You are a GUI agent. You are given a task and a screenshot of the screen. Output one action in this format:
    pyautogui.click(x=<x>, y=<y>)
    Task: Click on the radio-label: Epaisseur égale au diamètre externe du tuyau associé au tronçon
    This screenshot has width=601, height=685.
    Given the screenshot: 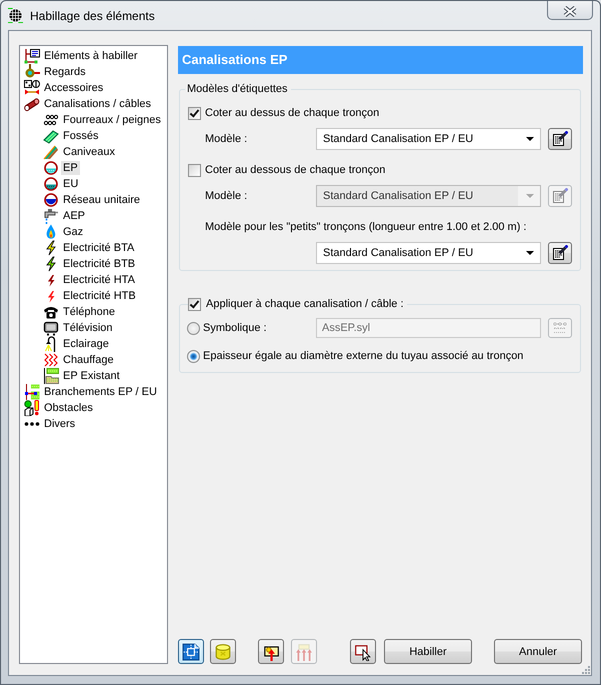 What is the action you would take?
    pyautogui.click(x=363, y=356)
    